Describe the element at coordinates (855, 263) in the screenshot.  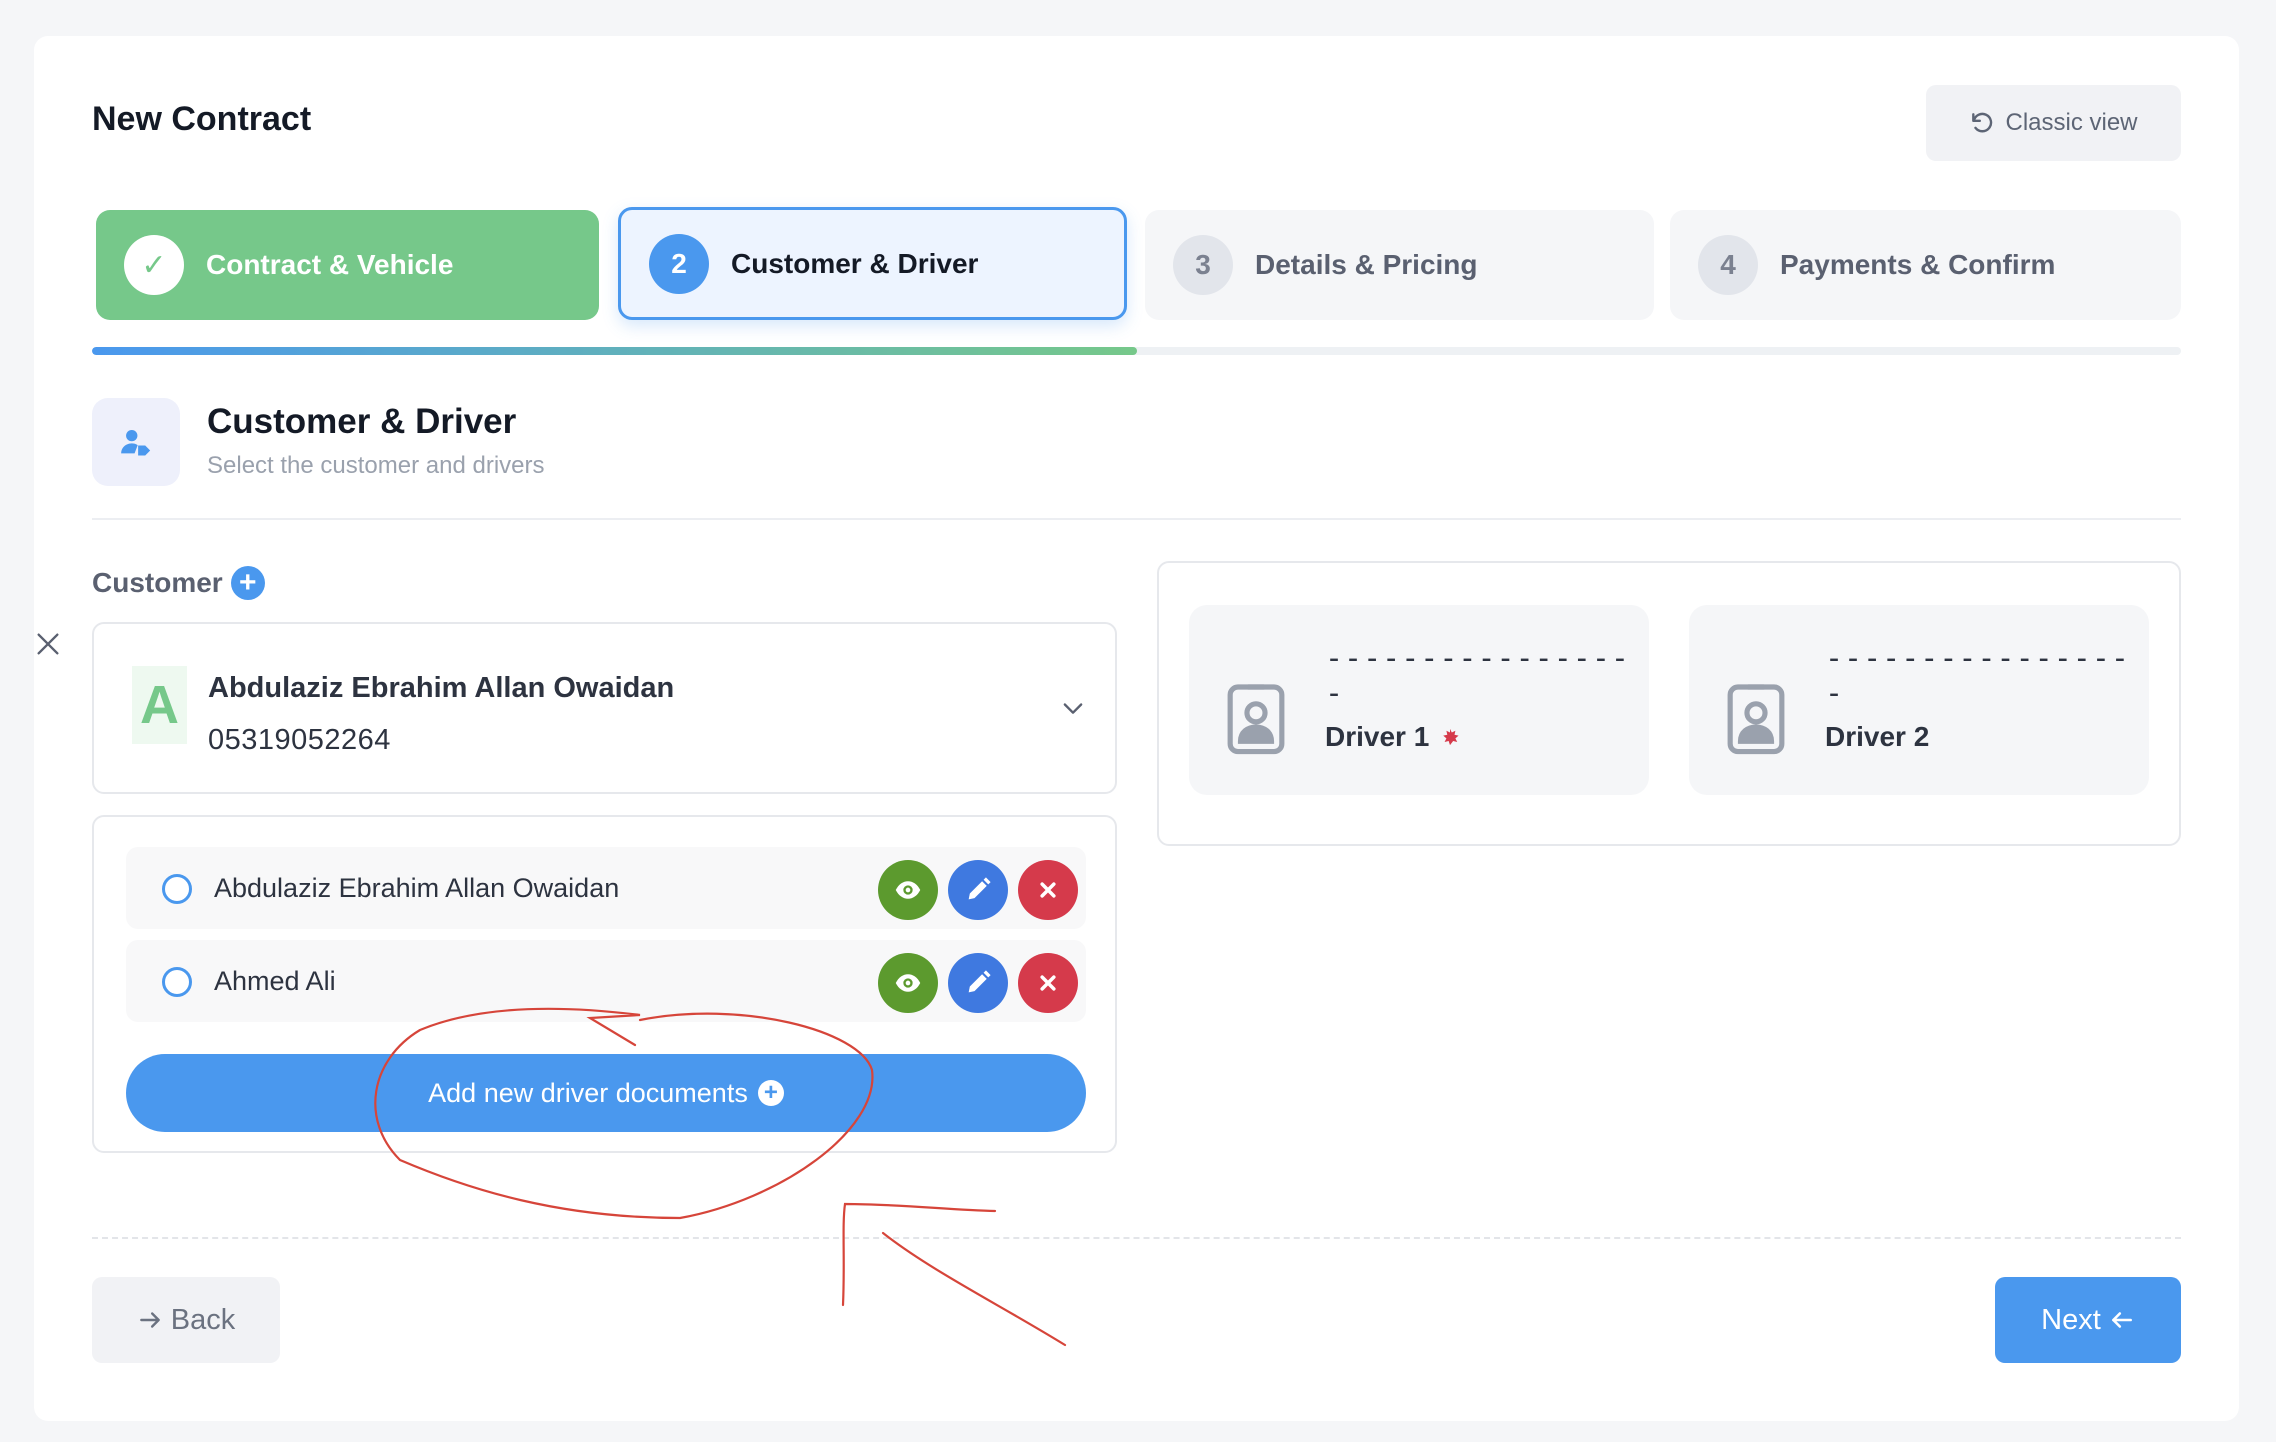
I see `step-label: Customer & Driver` at that location.